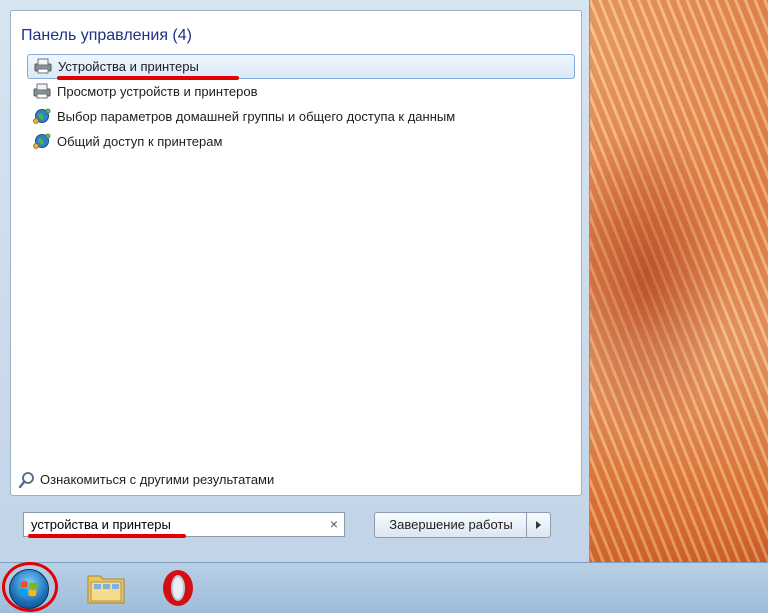 The image size is (768, 613). What do you see at coordinates (451, 525) in the screenshot?
I see `shutdown-button: Завершение работы` at bounding box center [451, 525].